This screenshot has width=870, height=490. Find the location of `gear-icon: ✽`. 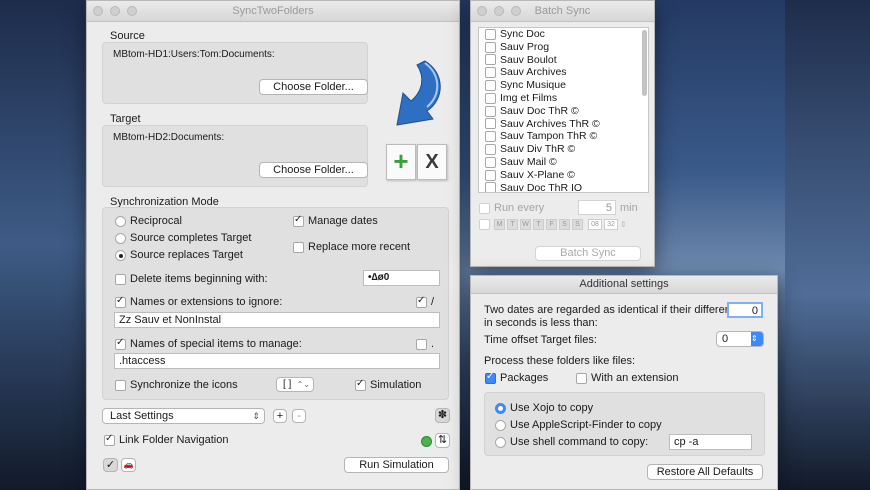

gear-icon: ✽ is located at coordinates (442, 415).